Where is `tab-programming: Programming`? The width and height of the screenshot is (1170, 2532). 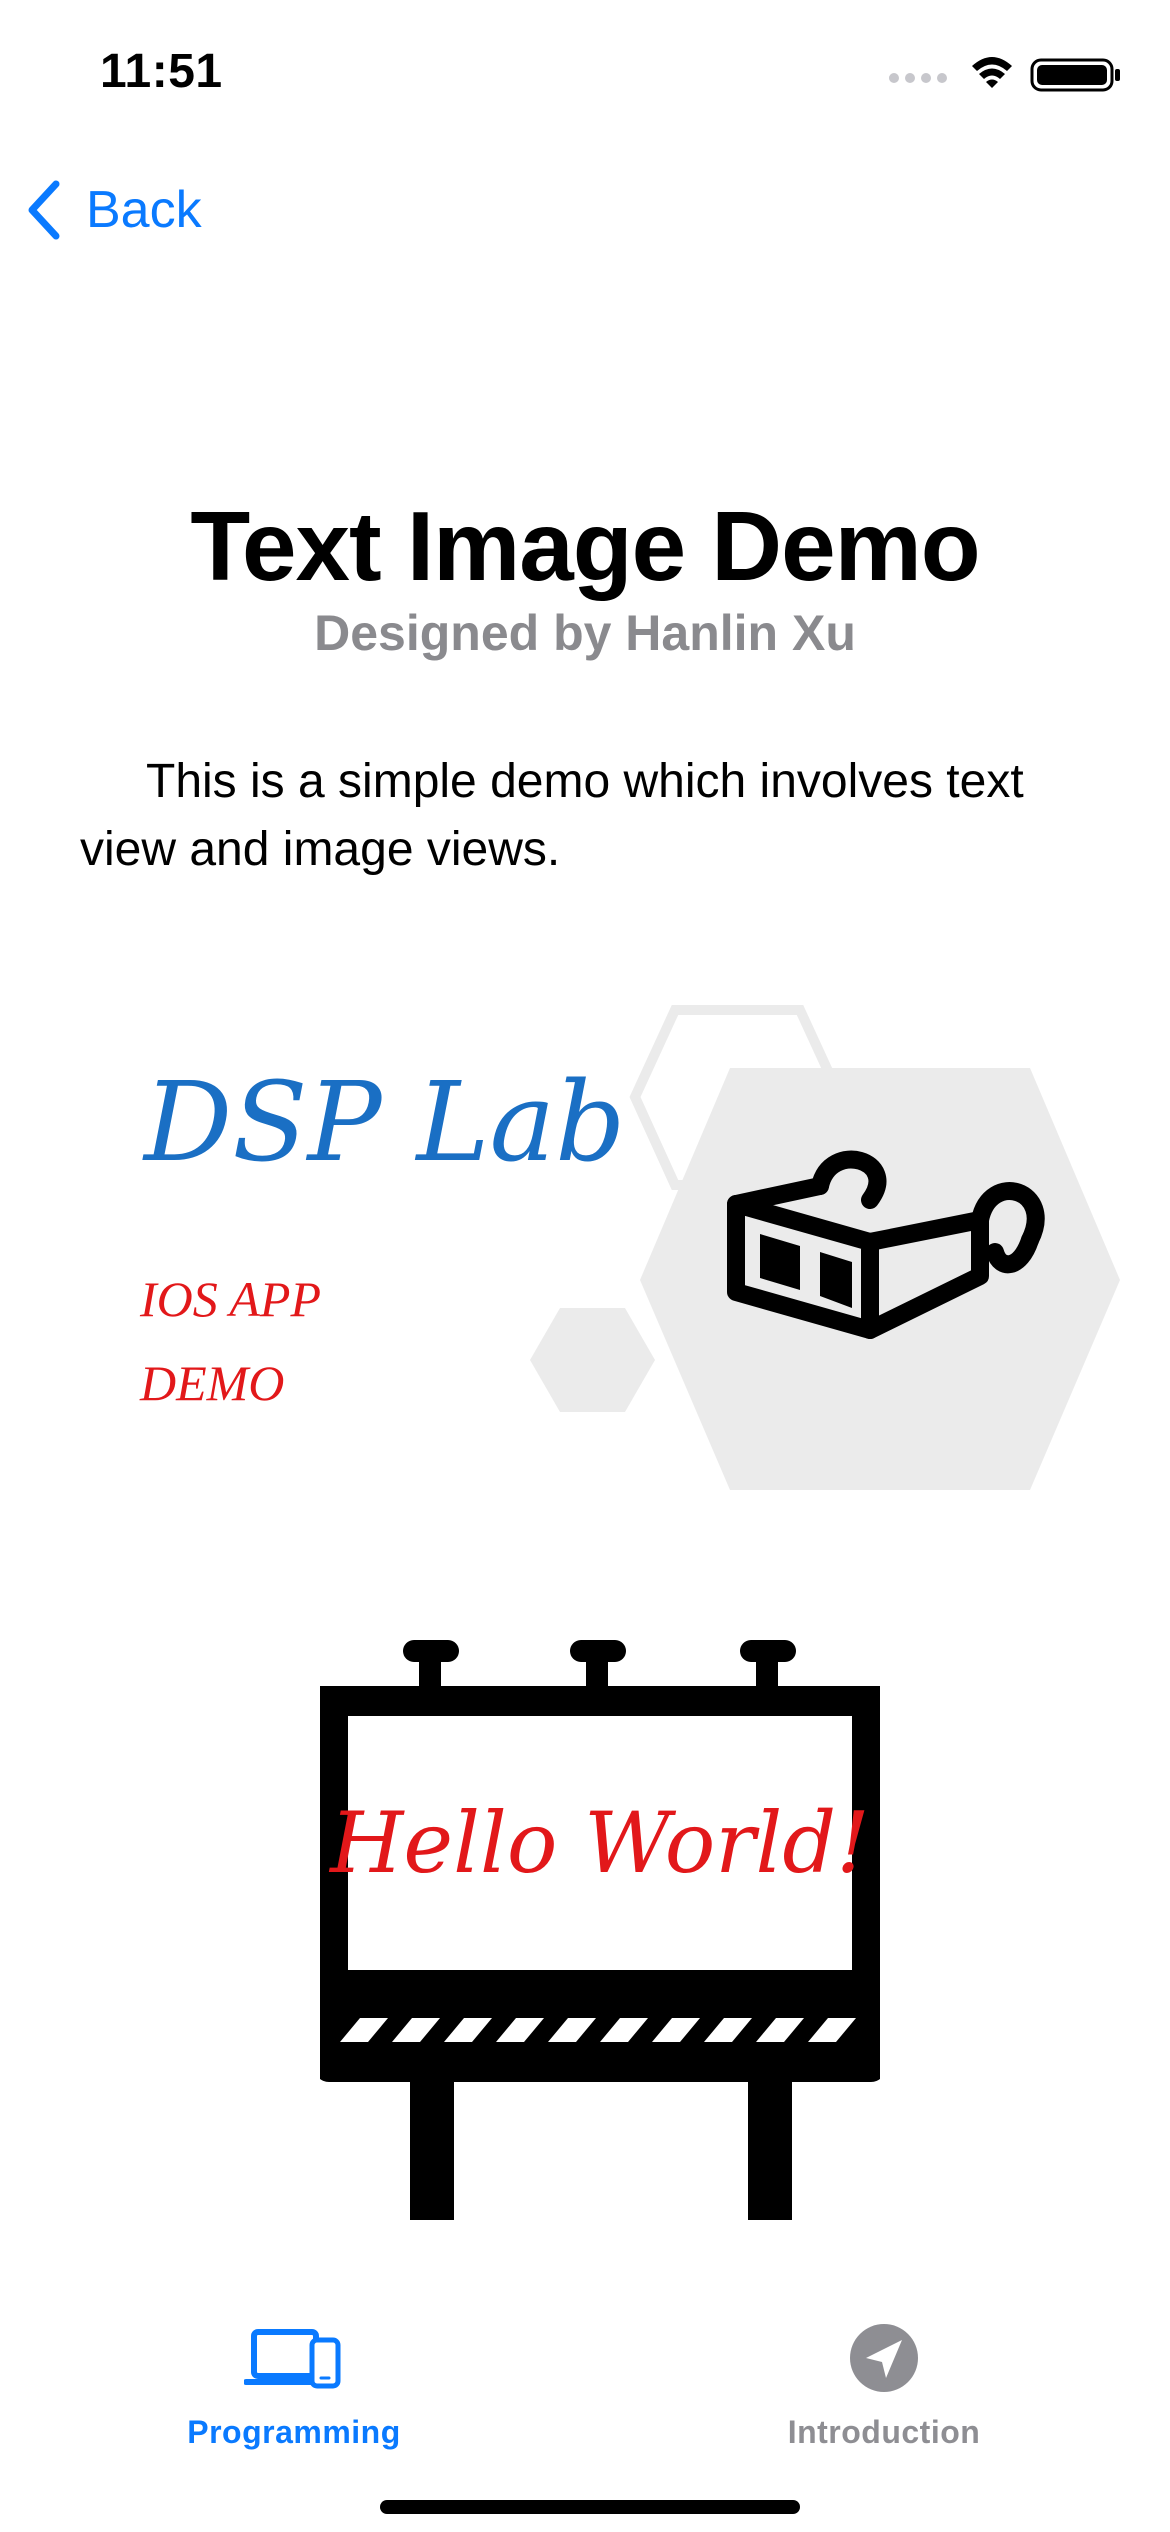
tab-programming: Programming is located at coordinates (294, 2395).